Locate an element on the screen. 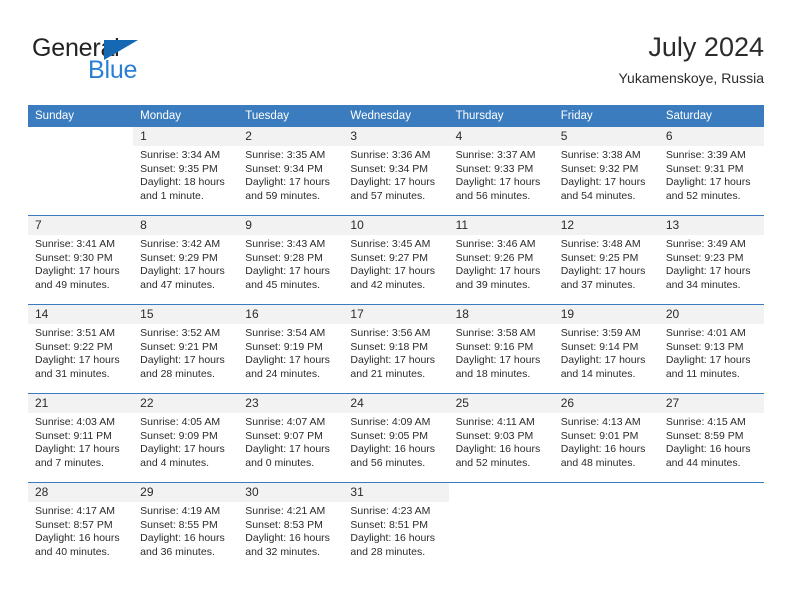 Image resolution: width=792 pixels, height=612 pixels. day-number: 21 is located at coordinates (81, 403).